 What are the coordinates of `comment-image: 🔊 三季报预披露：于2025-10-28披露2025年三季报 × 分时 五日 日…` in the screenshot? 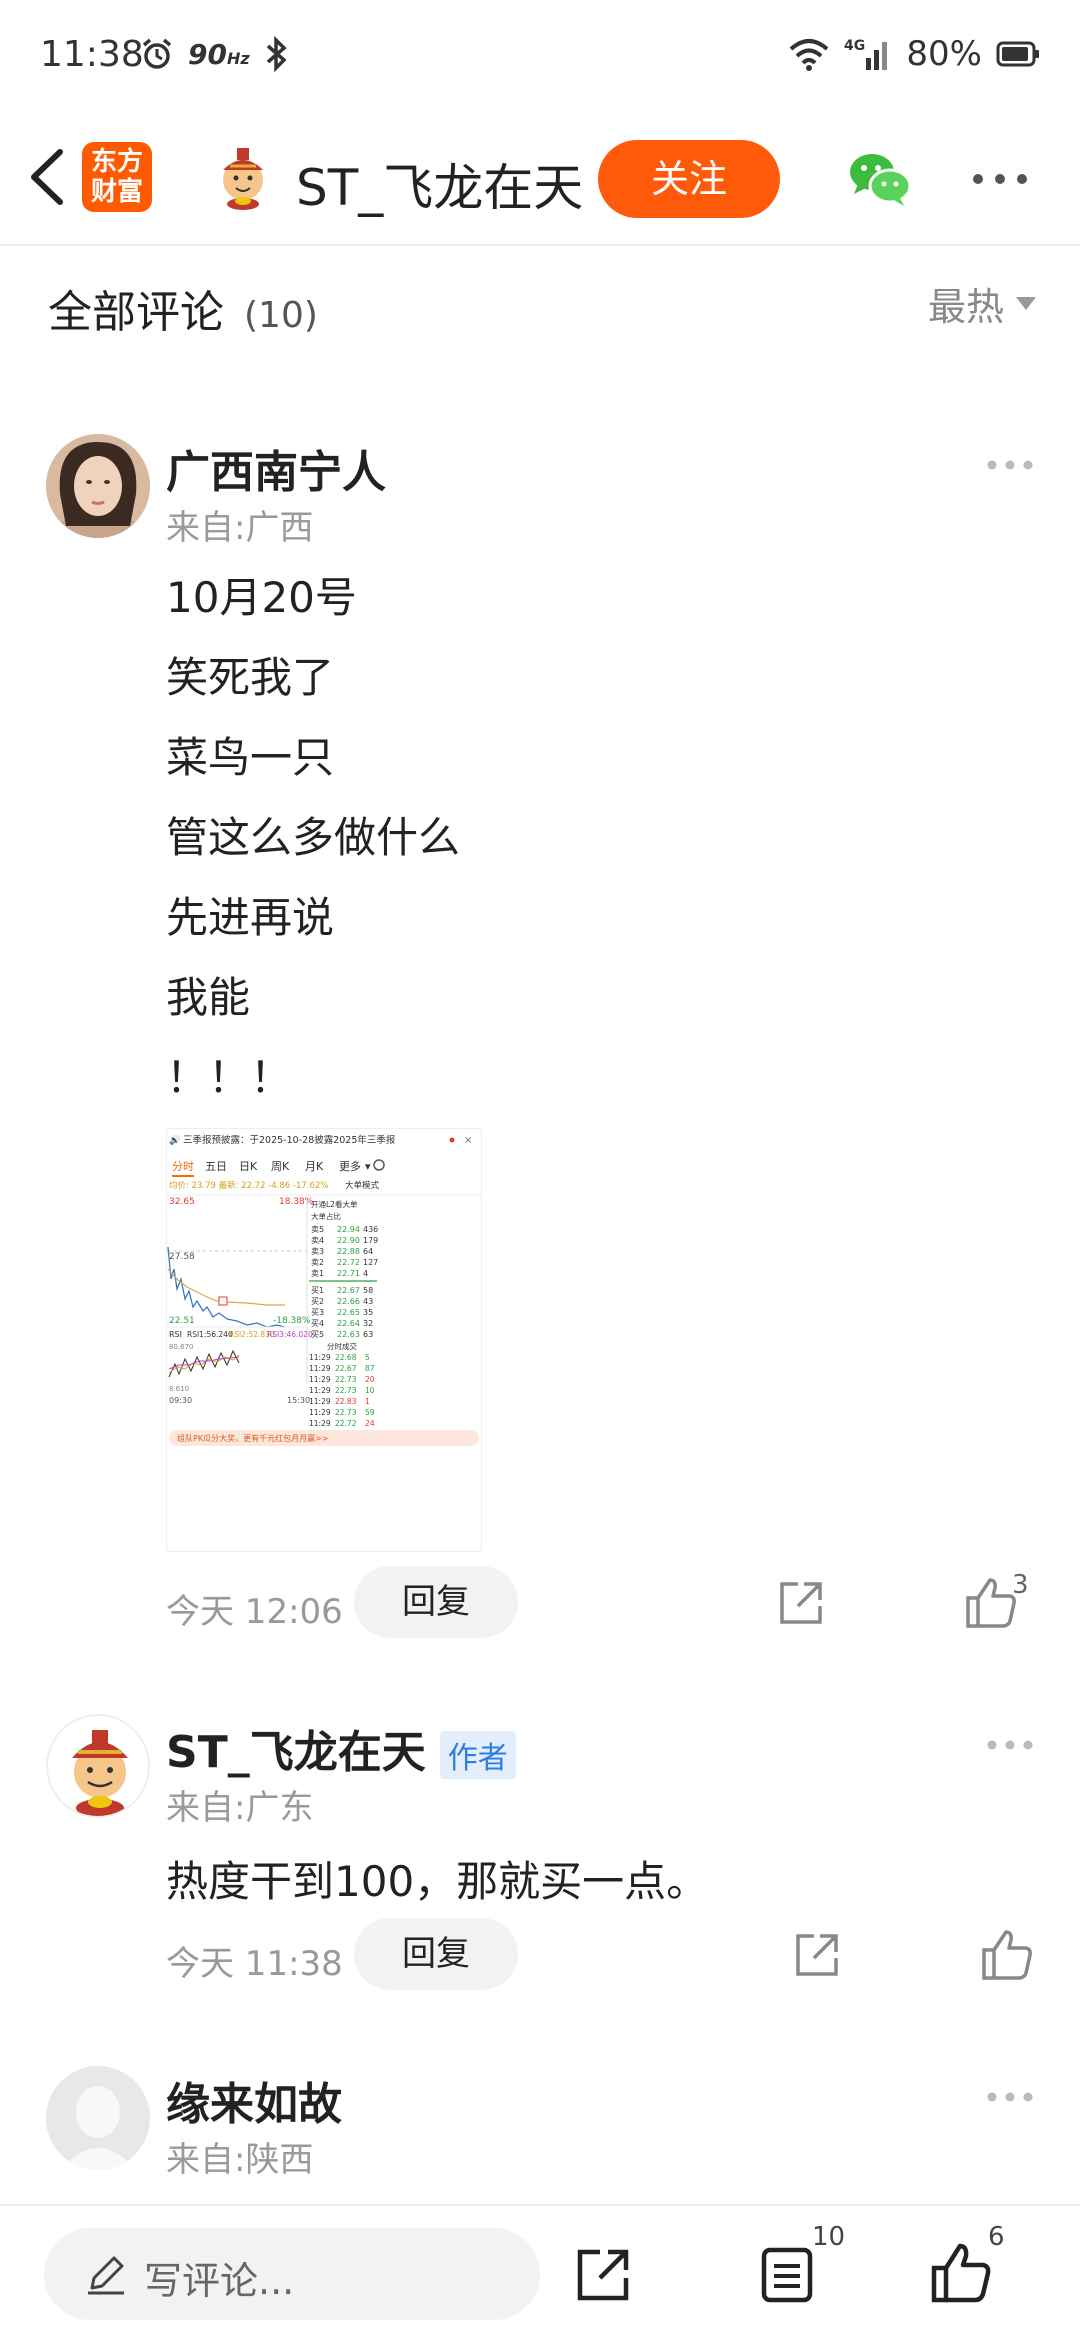 It's located at (324, 1340).